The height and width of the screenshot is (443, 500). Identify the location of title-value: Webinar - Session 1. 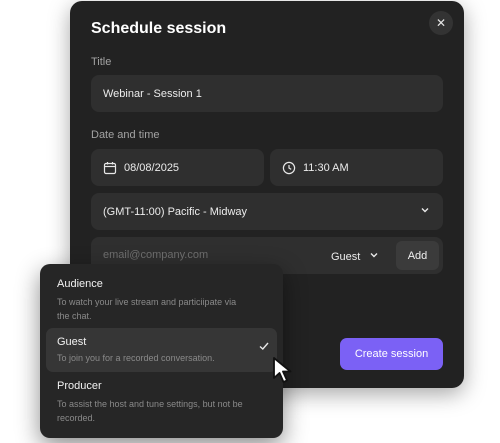
(152, 93).